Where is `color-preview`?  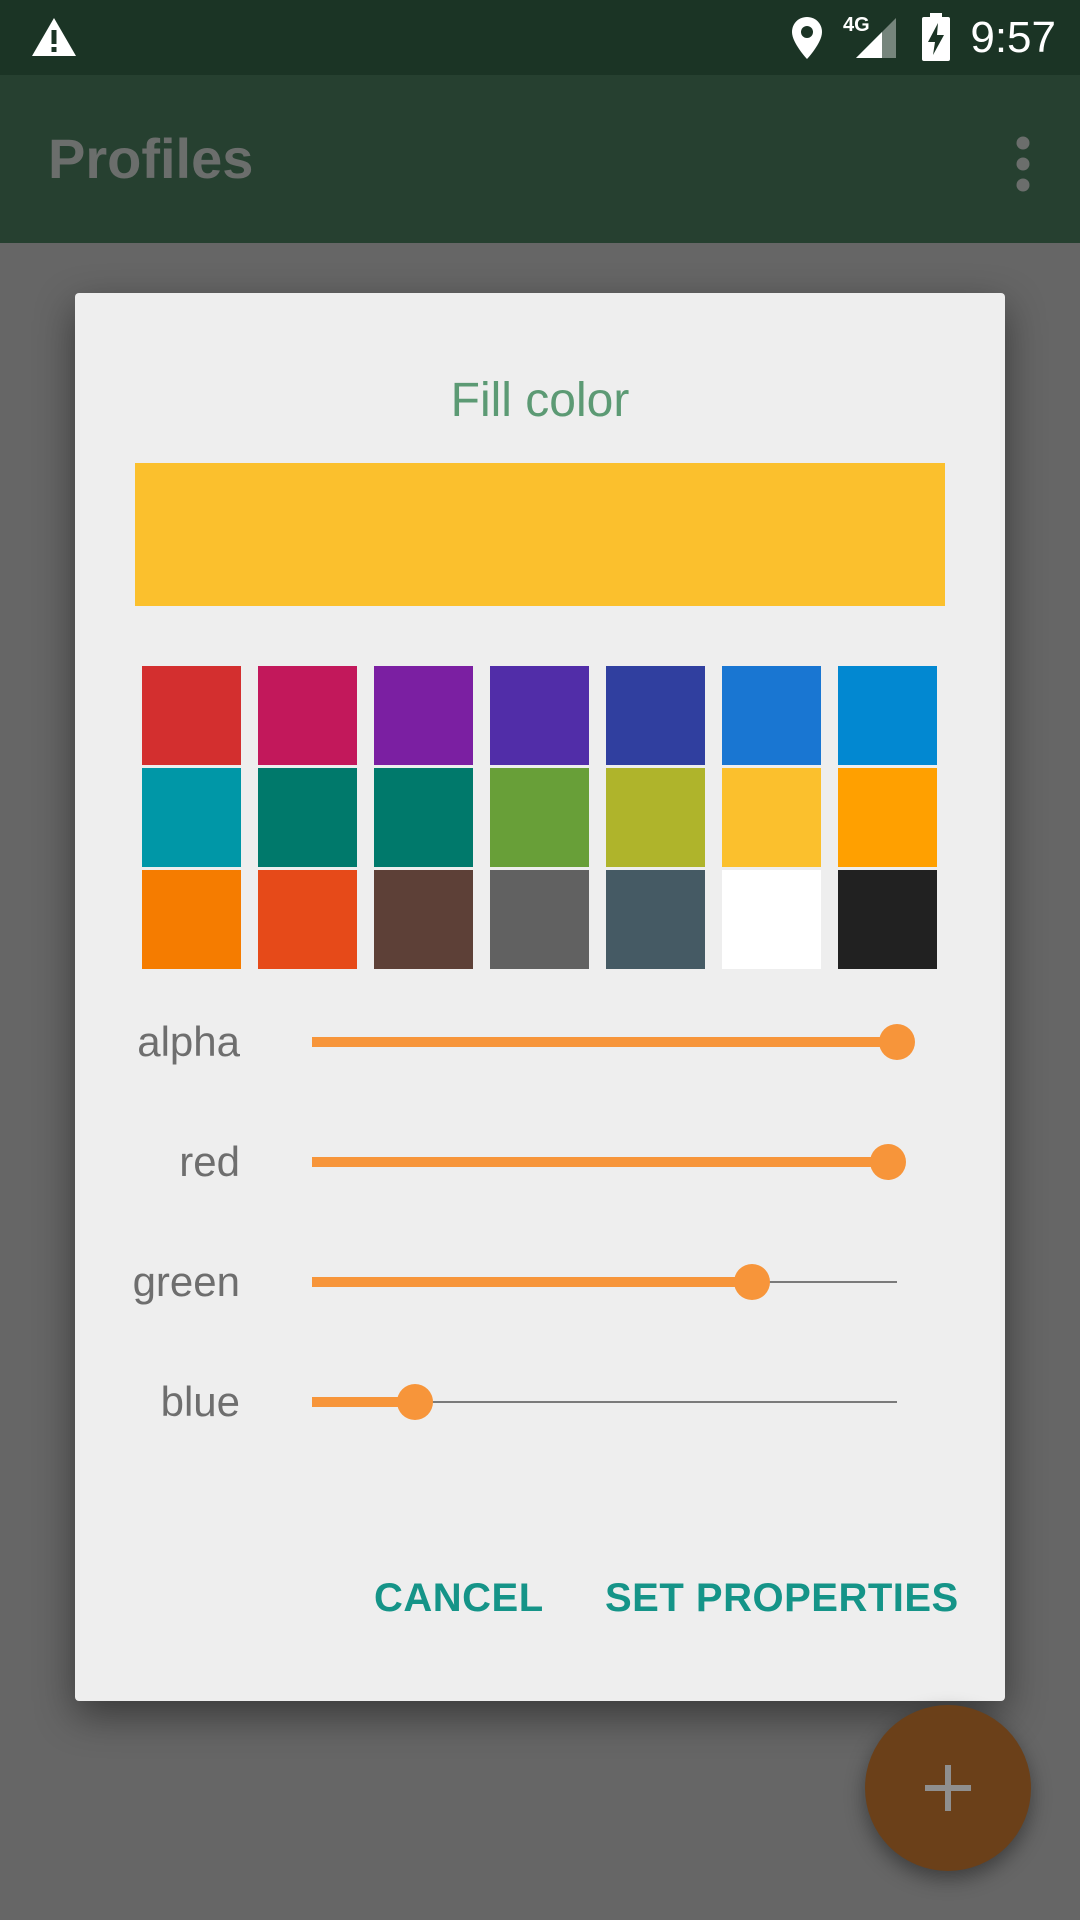 color-preview is located at coordinates (540, 534).